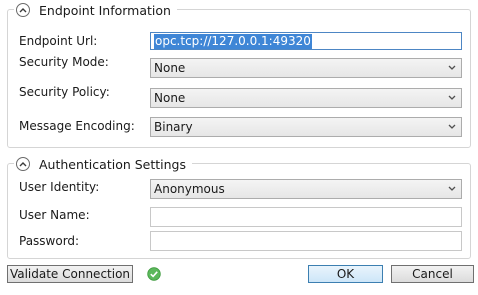 This screenshot has height=295, width=478. What do you see at coordinates (49, 241) in the screenshot?
I see `password-label: Password:` at bounding box center [49, 241].